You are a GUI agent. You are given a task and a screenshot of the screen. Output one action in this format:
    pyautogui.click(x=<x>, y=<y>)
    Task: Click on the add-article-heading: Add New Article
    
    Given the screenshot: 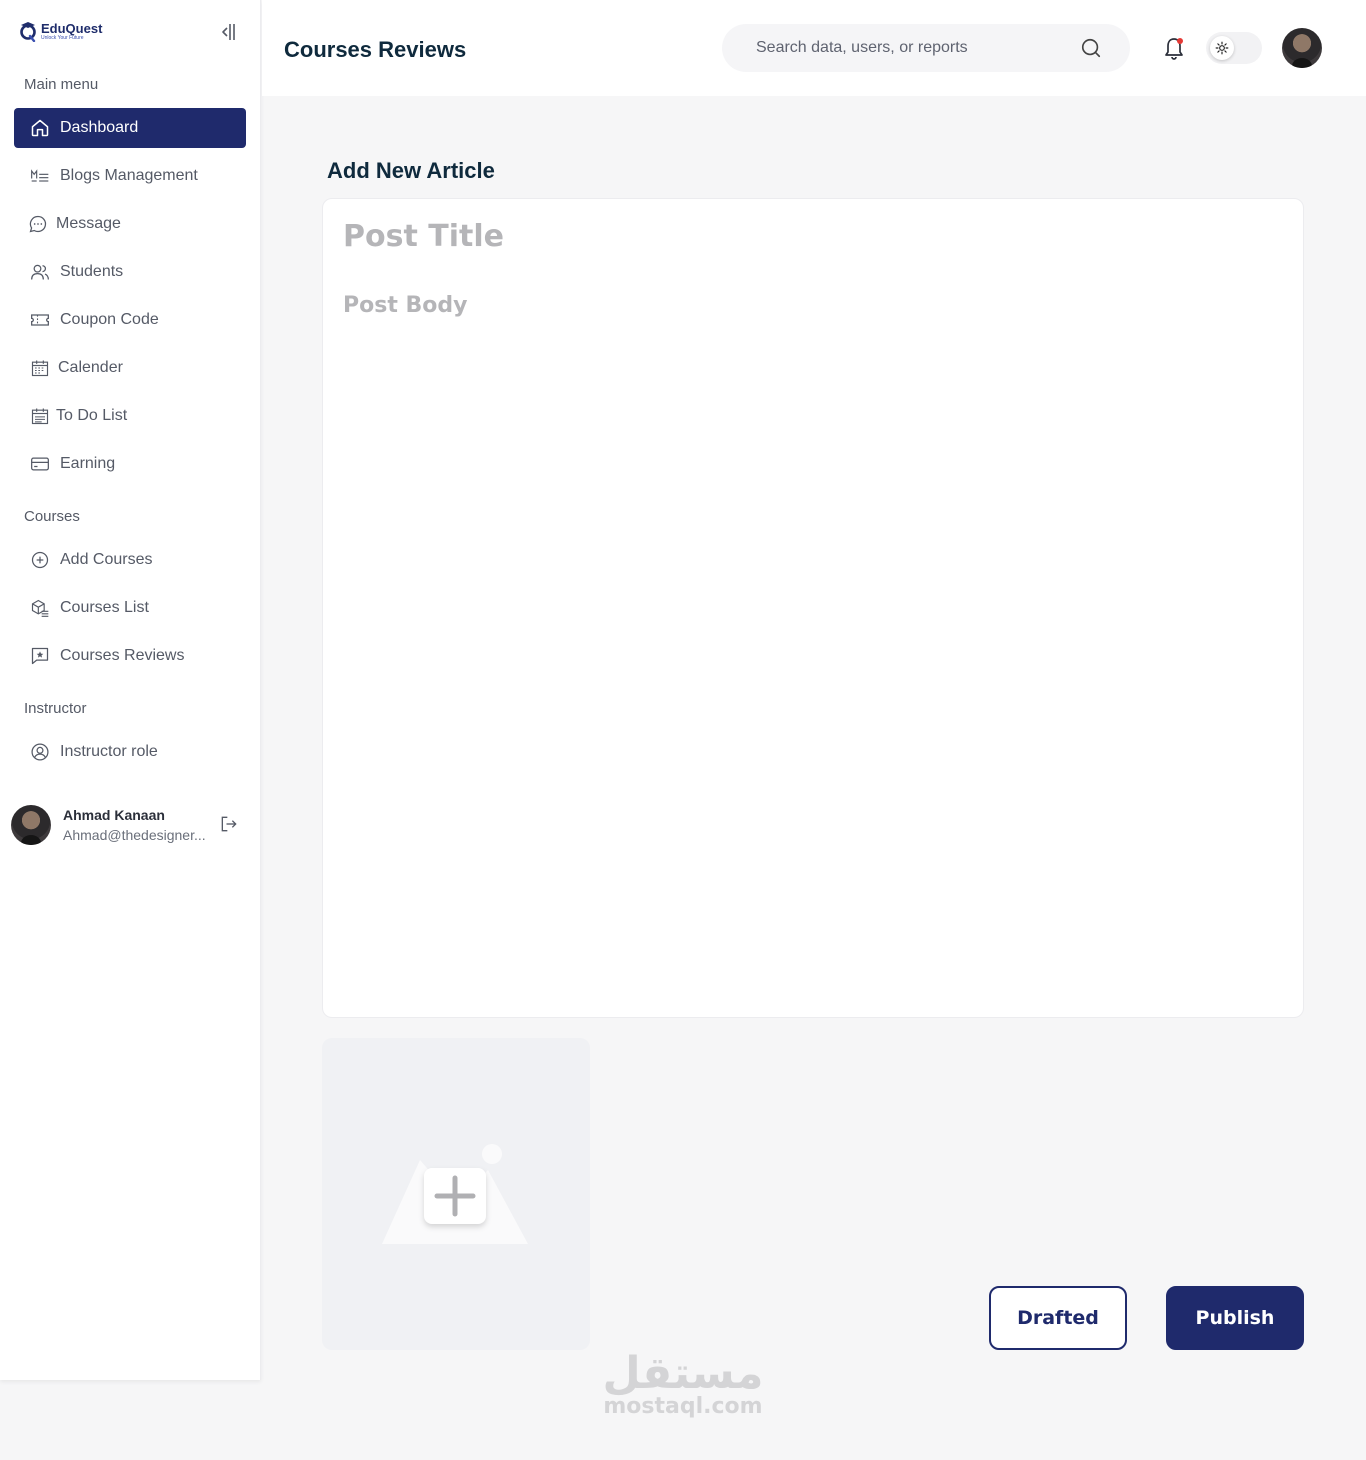 What is the action you would take?
    pyautogui.click(x=411, y=170)
    